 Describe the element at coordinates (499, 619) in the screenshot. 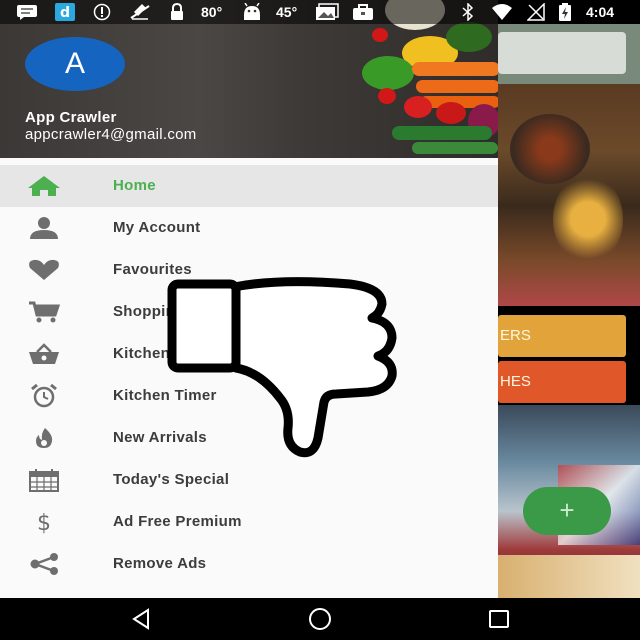

I see `recents-icon` at that location.